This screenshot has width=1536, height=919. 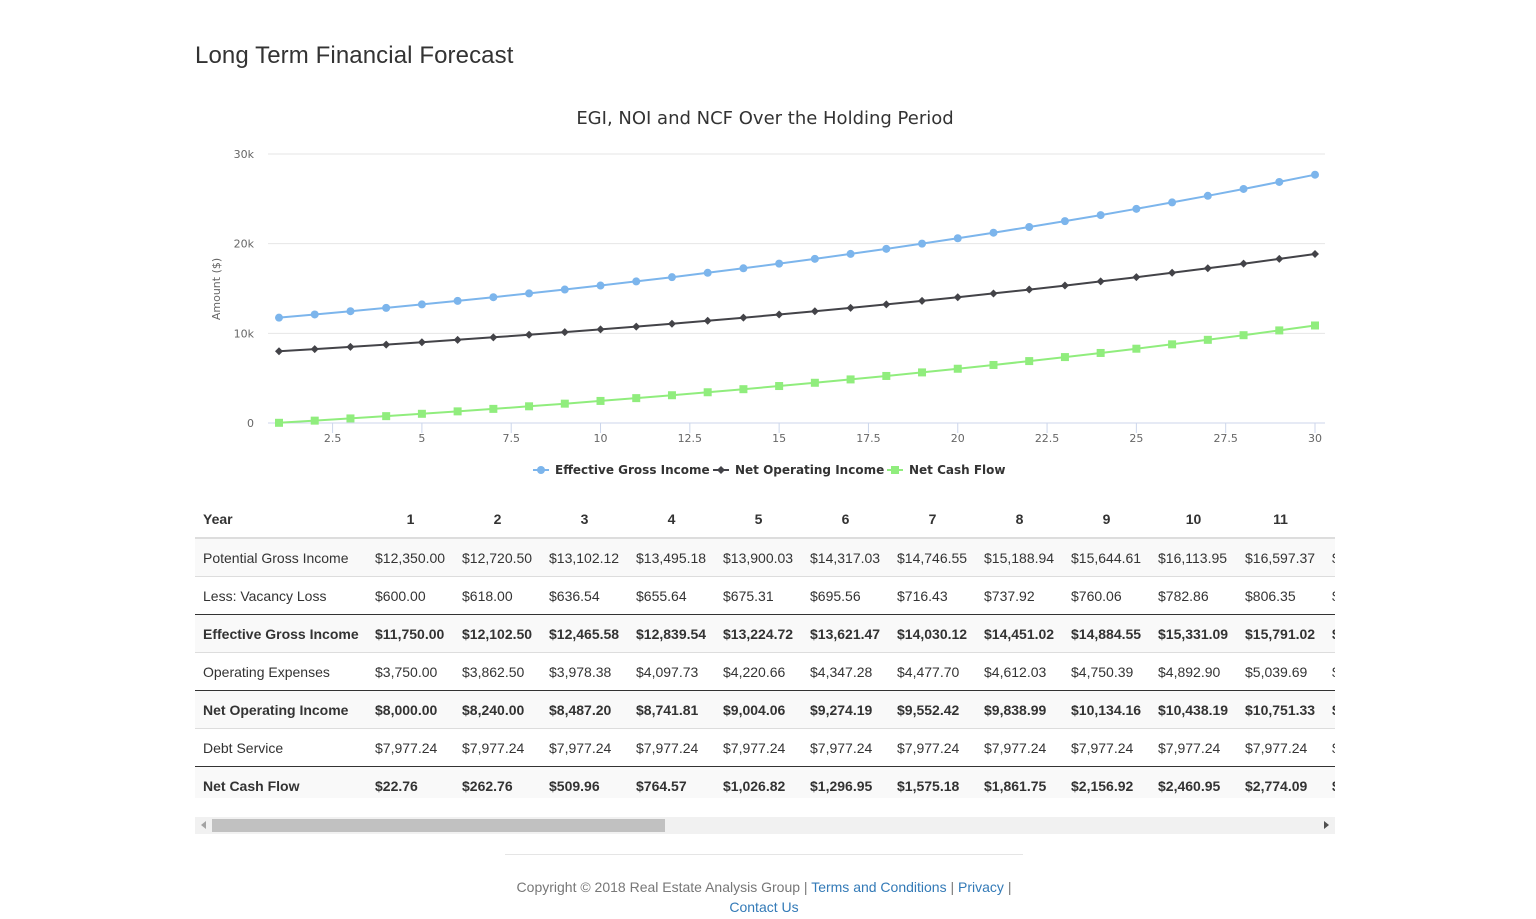 What do you see at coordinates (216, 289) in the screenshot?
I see `y-axis-label: Amount ($)` at bounding box center [216, 289].